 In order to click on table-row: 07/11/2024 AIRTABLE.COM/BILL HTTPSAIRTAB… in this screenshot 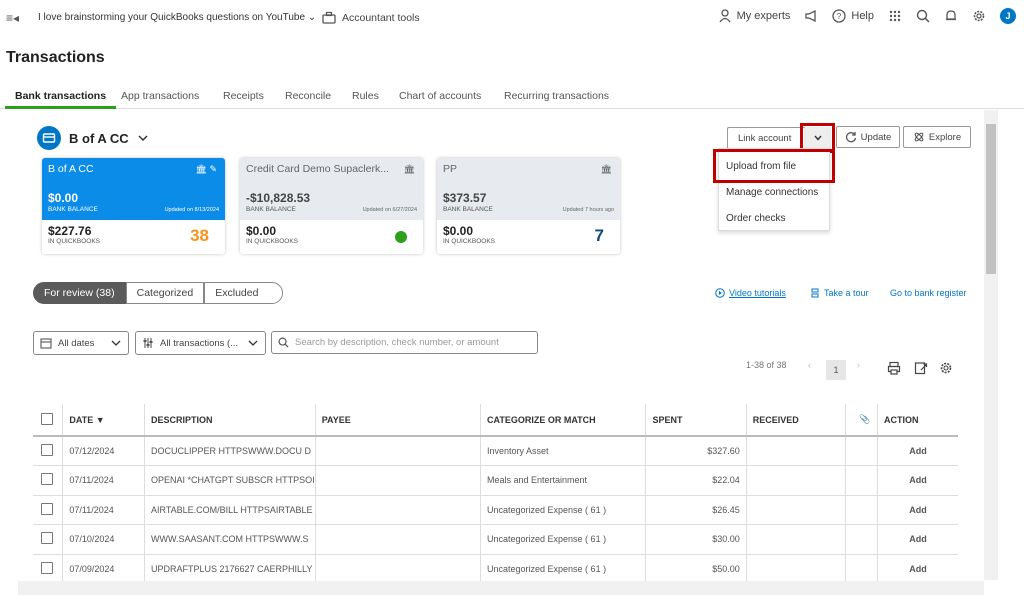, I will do `click(495, 510)`.